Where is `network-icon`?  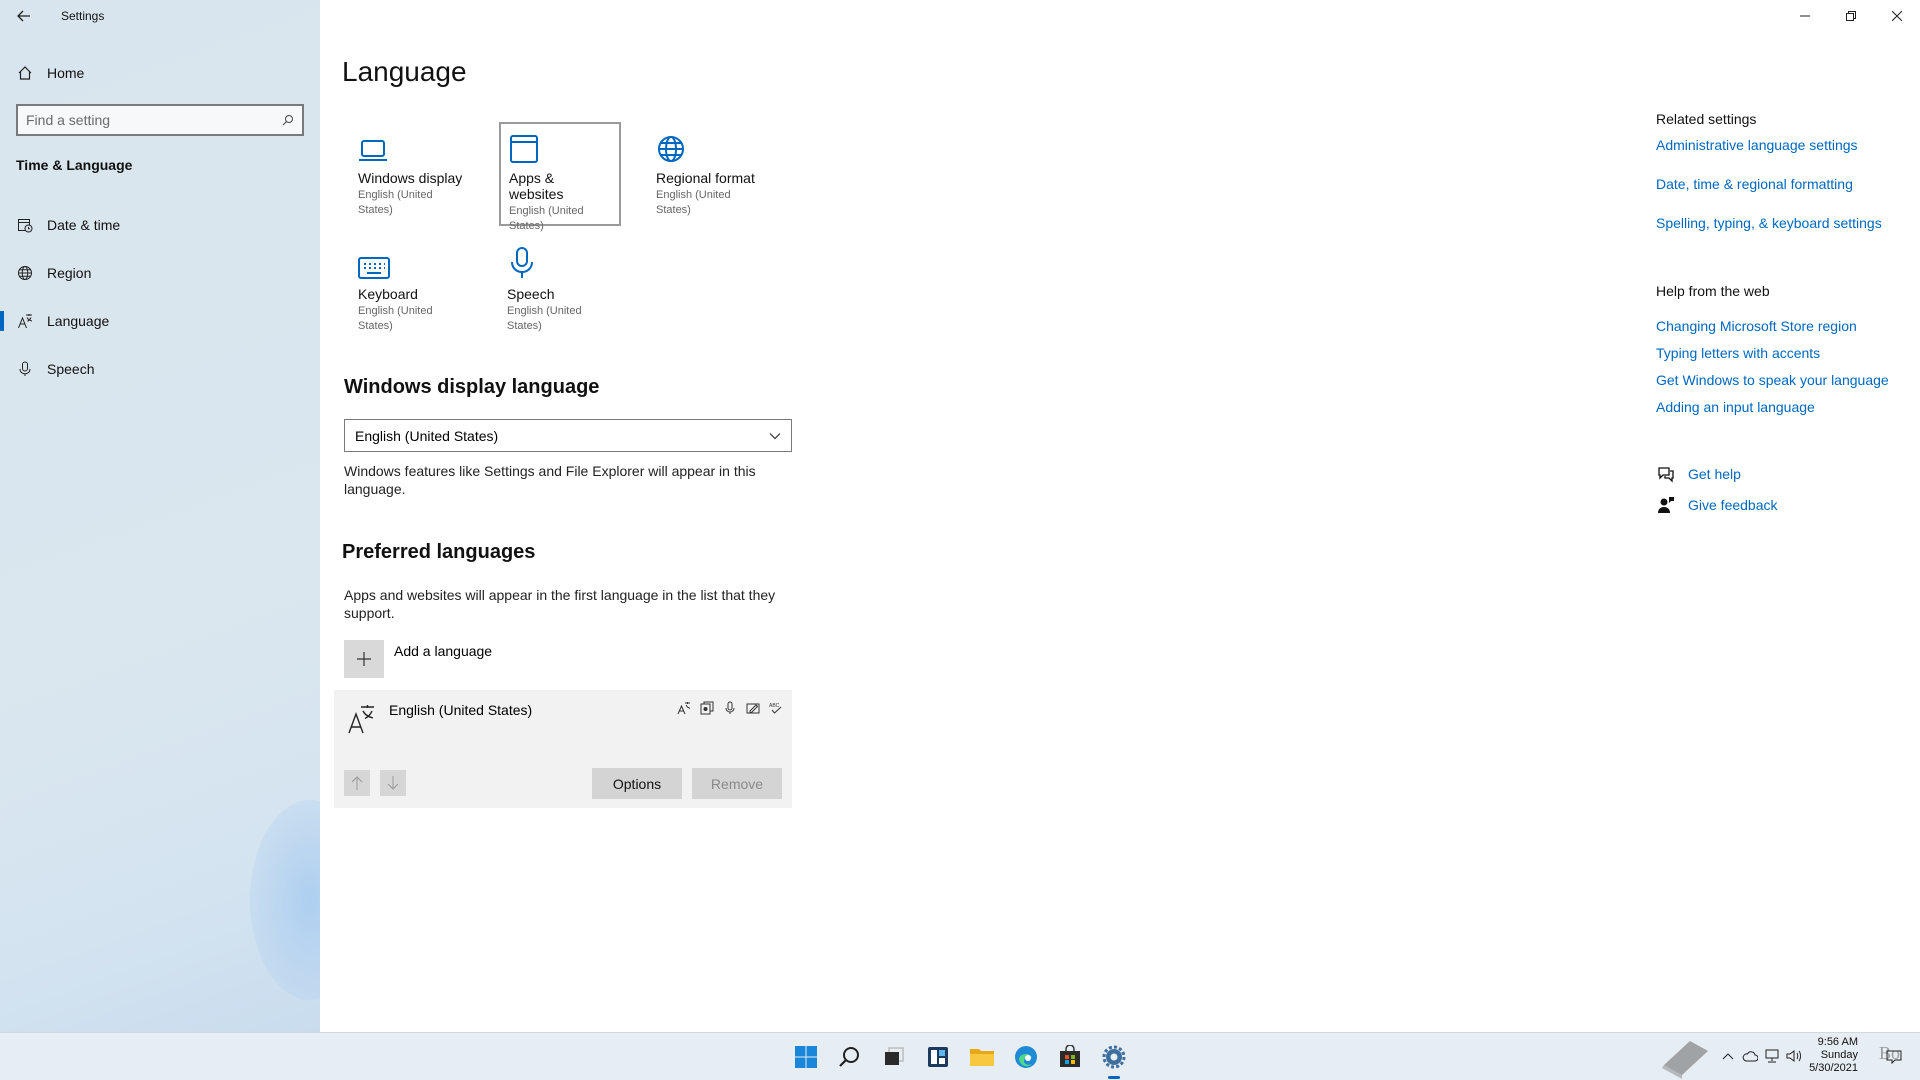 network-icon is located at coordinates (1772, 1056).